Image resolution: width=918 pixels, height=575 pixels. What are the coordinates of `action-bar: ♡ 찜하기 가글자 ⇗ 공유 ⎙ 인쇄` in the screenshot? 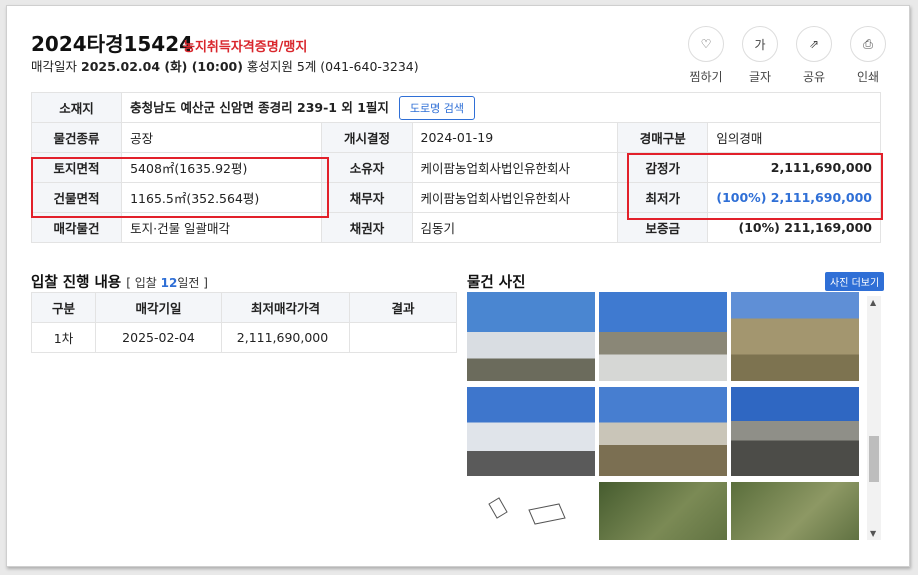 It's located at (787, 55).